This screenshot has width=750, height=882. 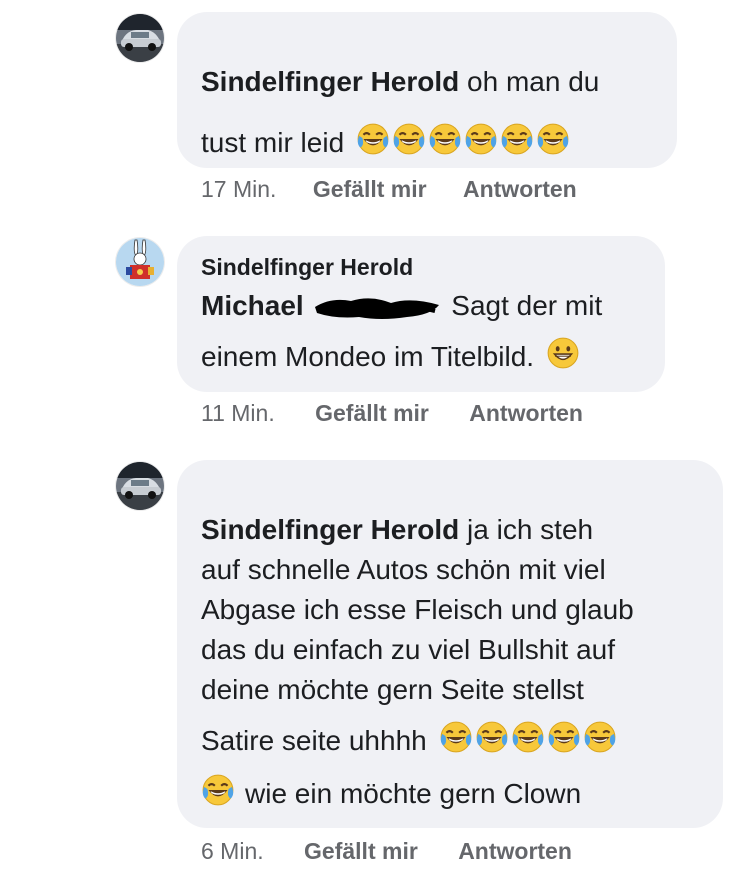 I want to click on comment-line: Satire seite uhhhh, so click(x=314, y=740).